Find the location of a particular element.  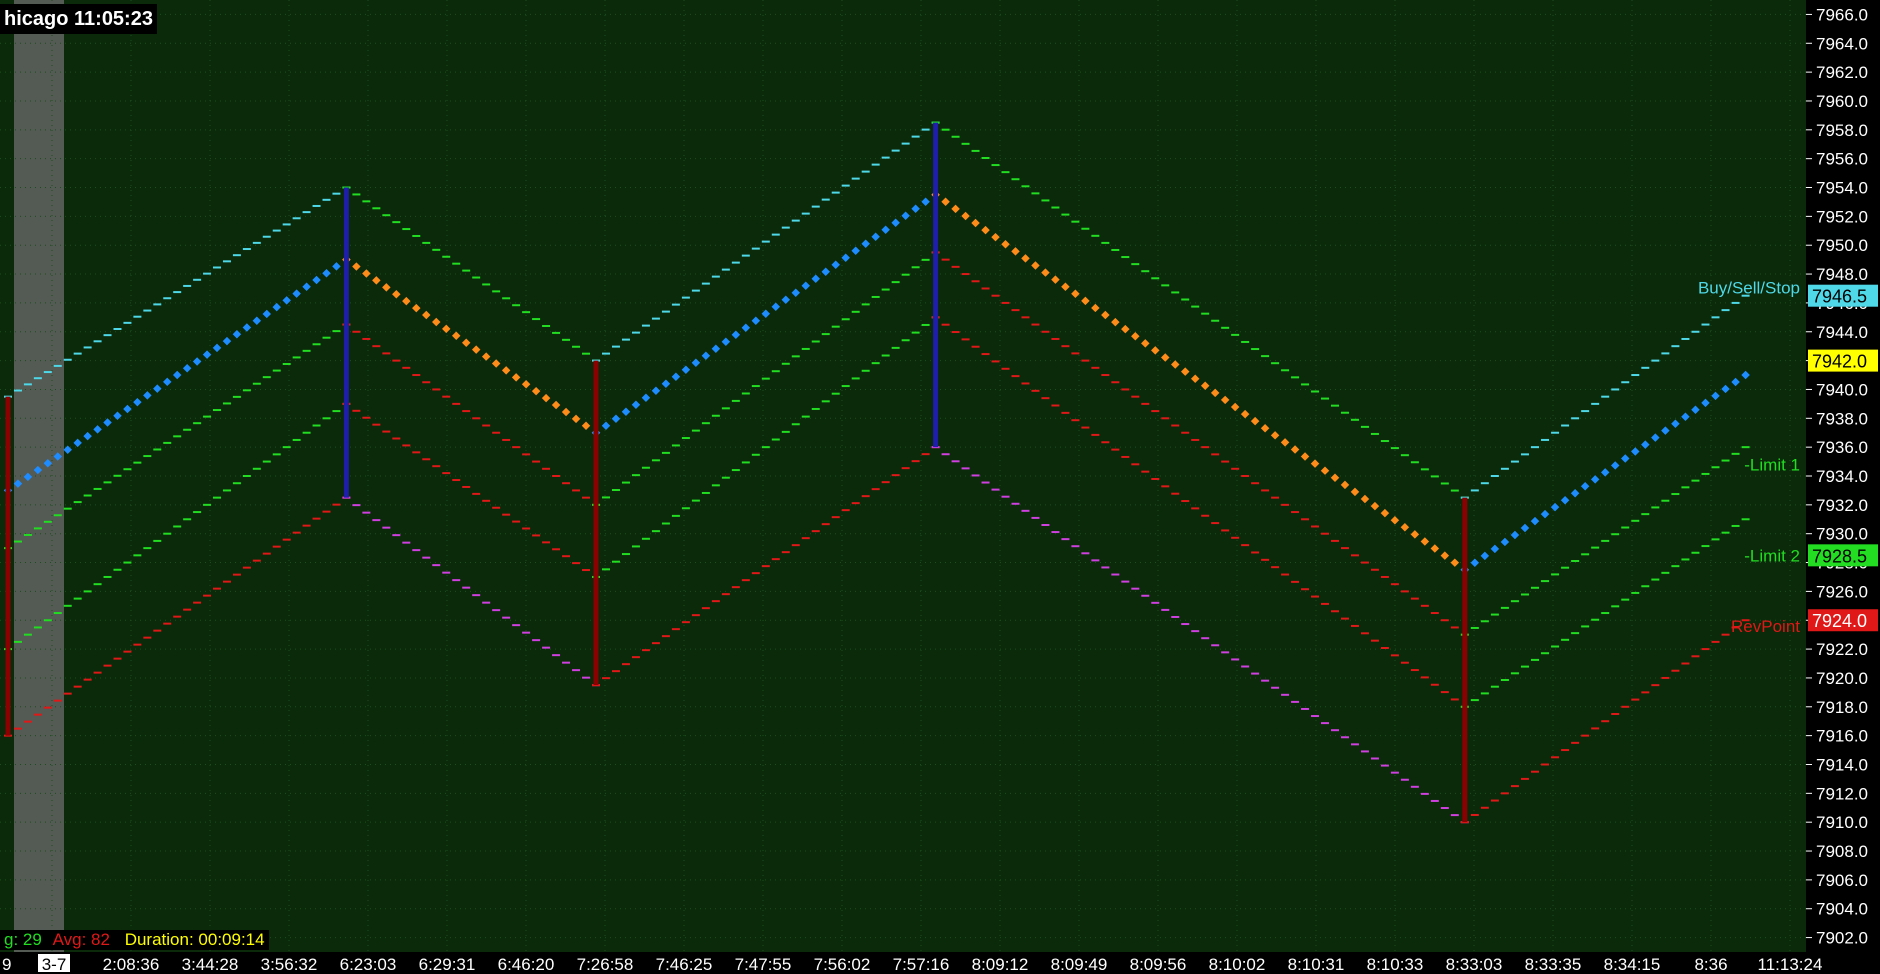

y-tick-label: 7958.0 is located at coordinates (1842, 130).